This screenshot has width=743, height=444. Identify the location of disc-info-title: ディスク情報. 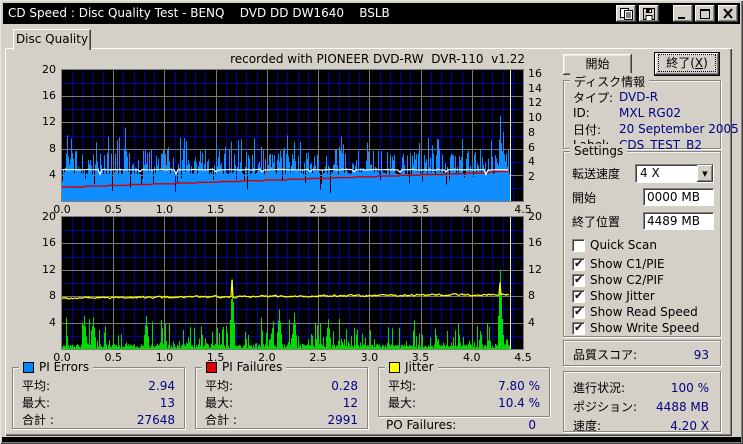
(610, 81).